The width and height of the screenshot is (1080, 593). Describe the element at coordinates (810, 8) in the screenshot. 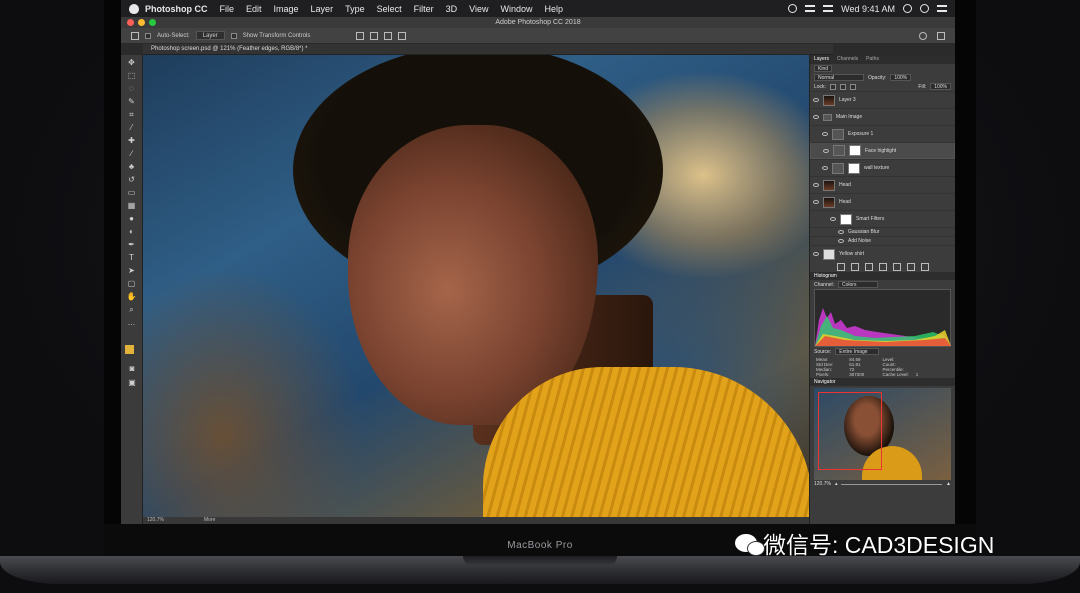

I see `airplay-icon` at that location.